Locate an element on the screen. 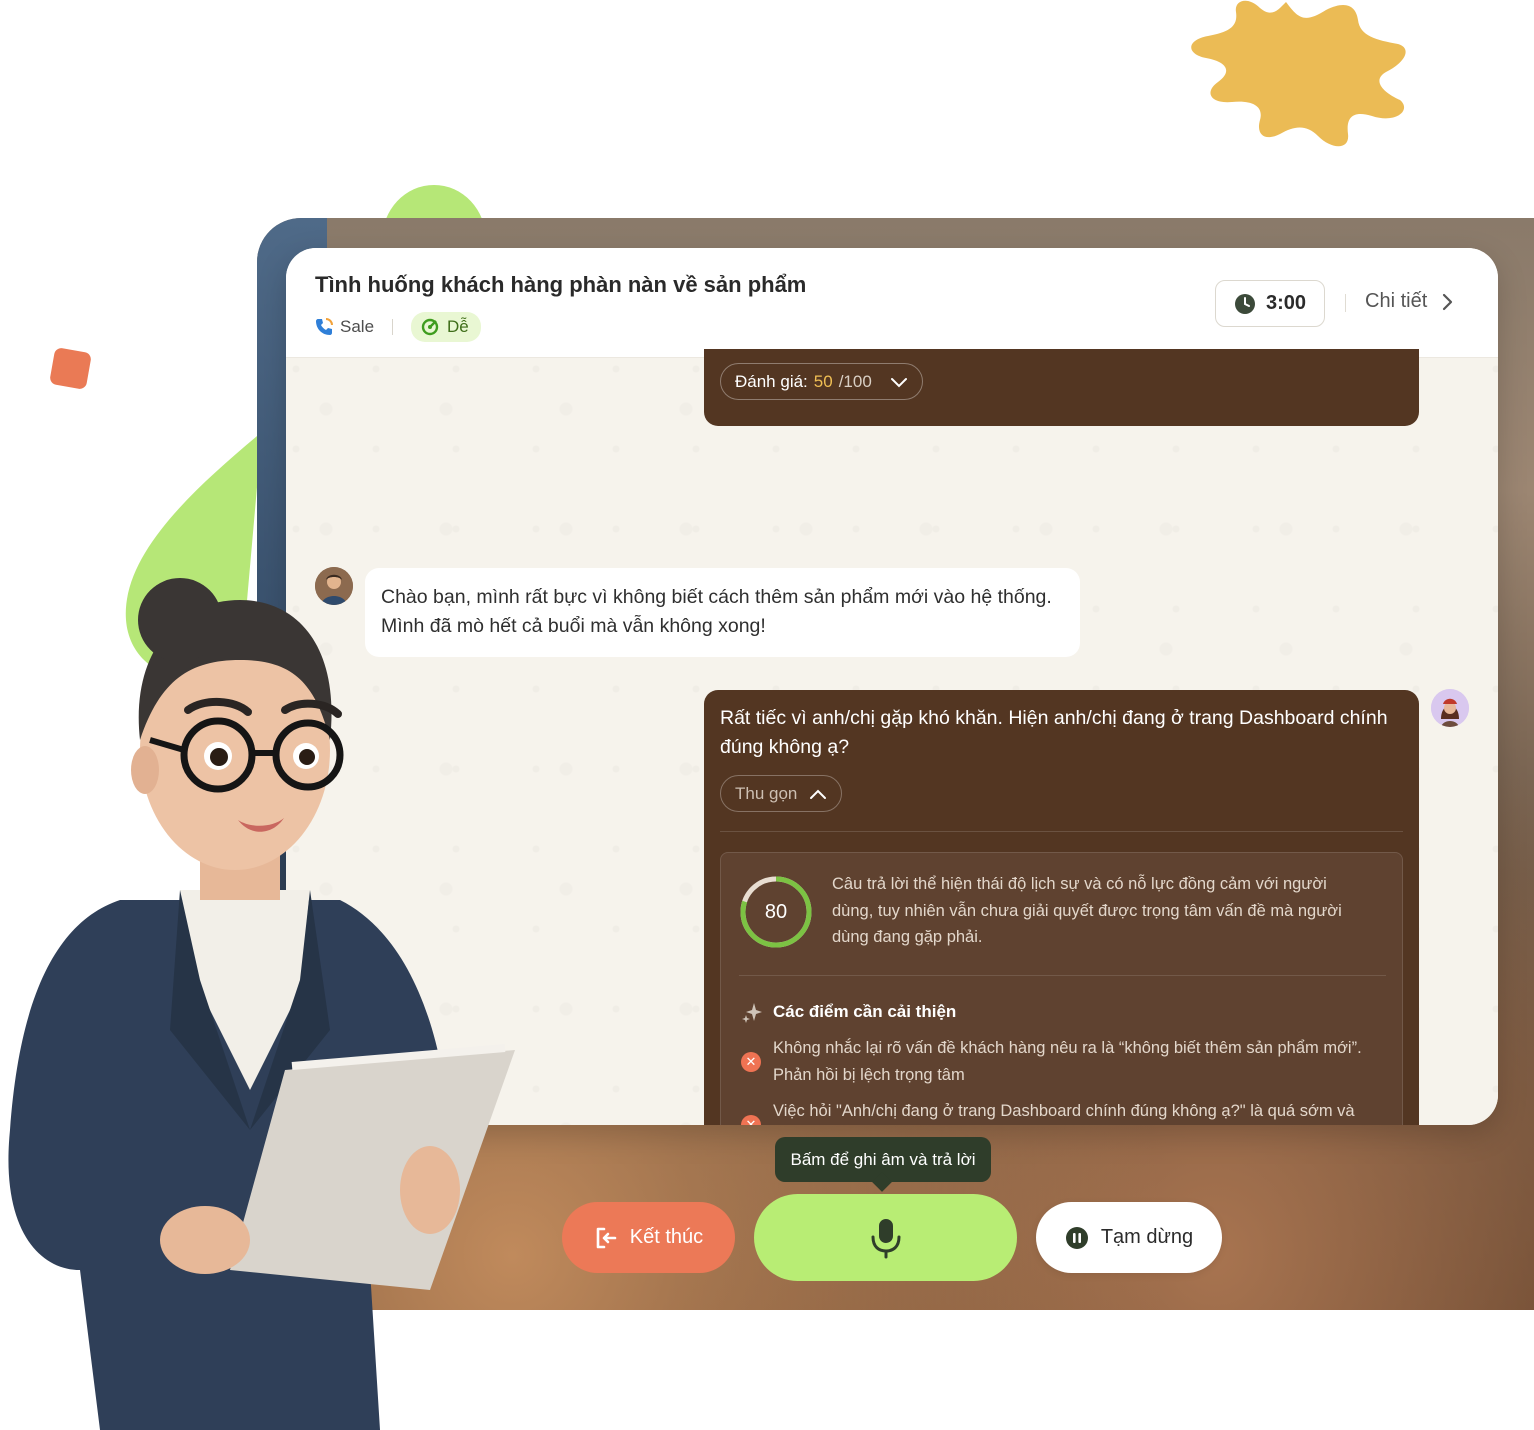  improvement-heading: Các điểm cần cải thiện is located at coordinates (848, 1012).